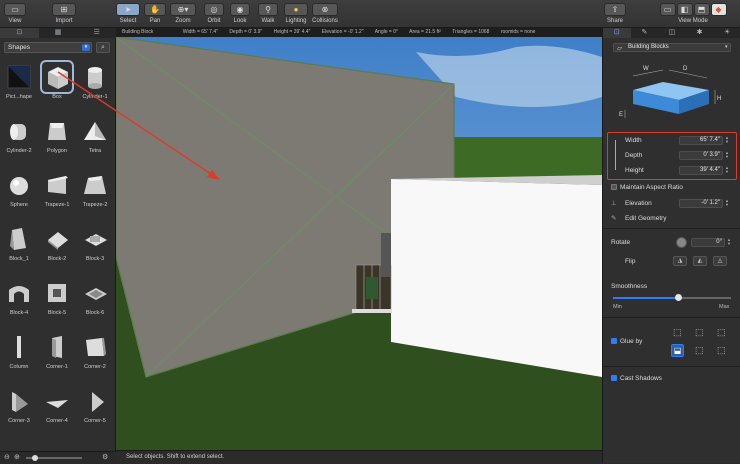 Image resolution: width=740 pixels, height=464 pixels. I want to click on category-dropdown: Shapes ▾, so click(48, 47).